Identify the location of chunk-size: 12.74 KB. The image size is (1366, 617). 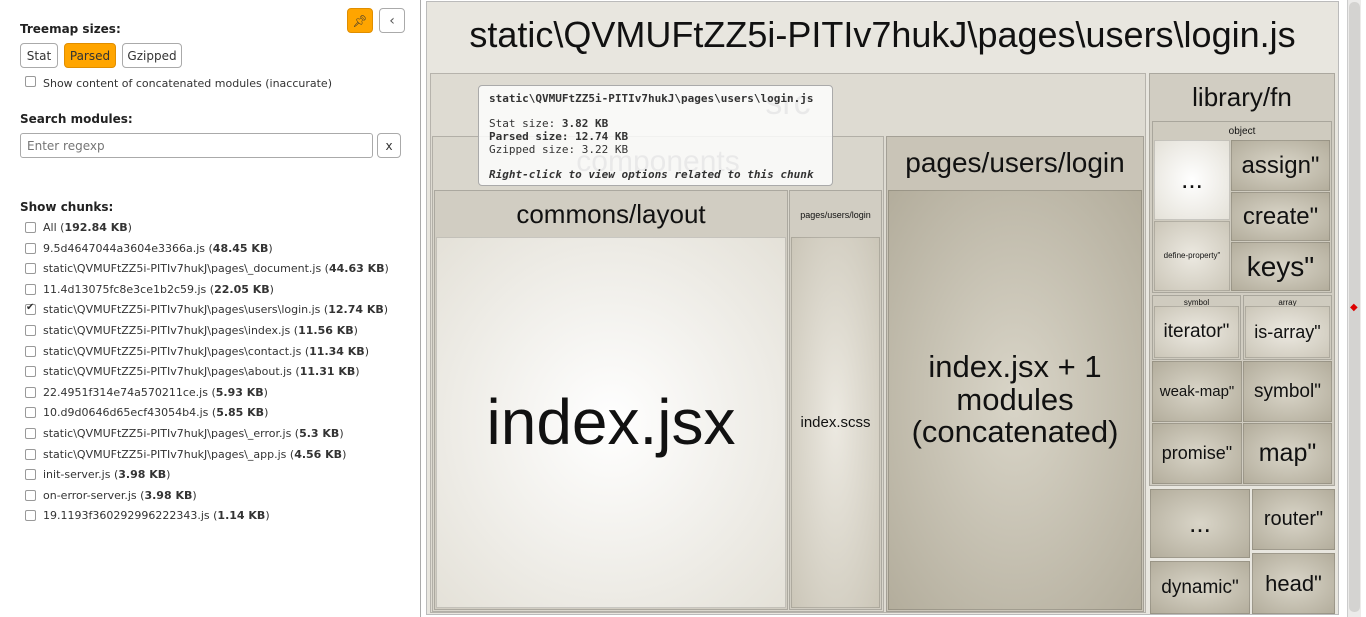
(356, 310).